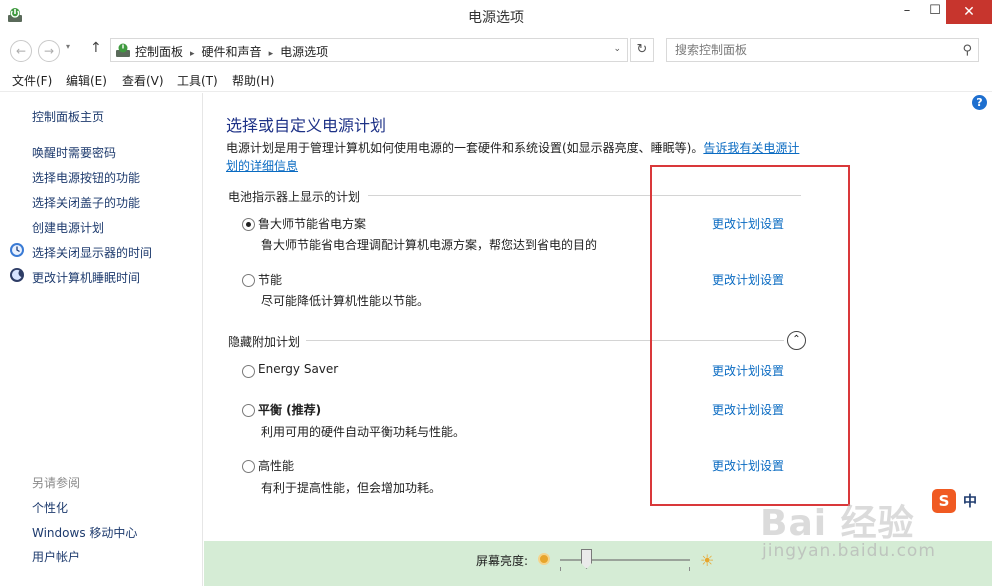 The width and height of the screenshot is (992, 586). Describe the element at coordinates (248, 280) in the screenshot. I see `plan-radio-power-saver` at that location.